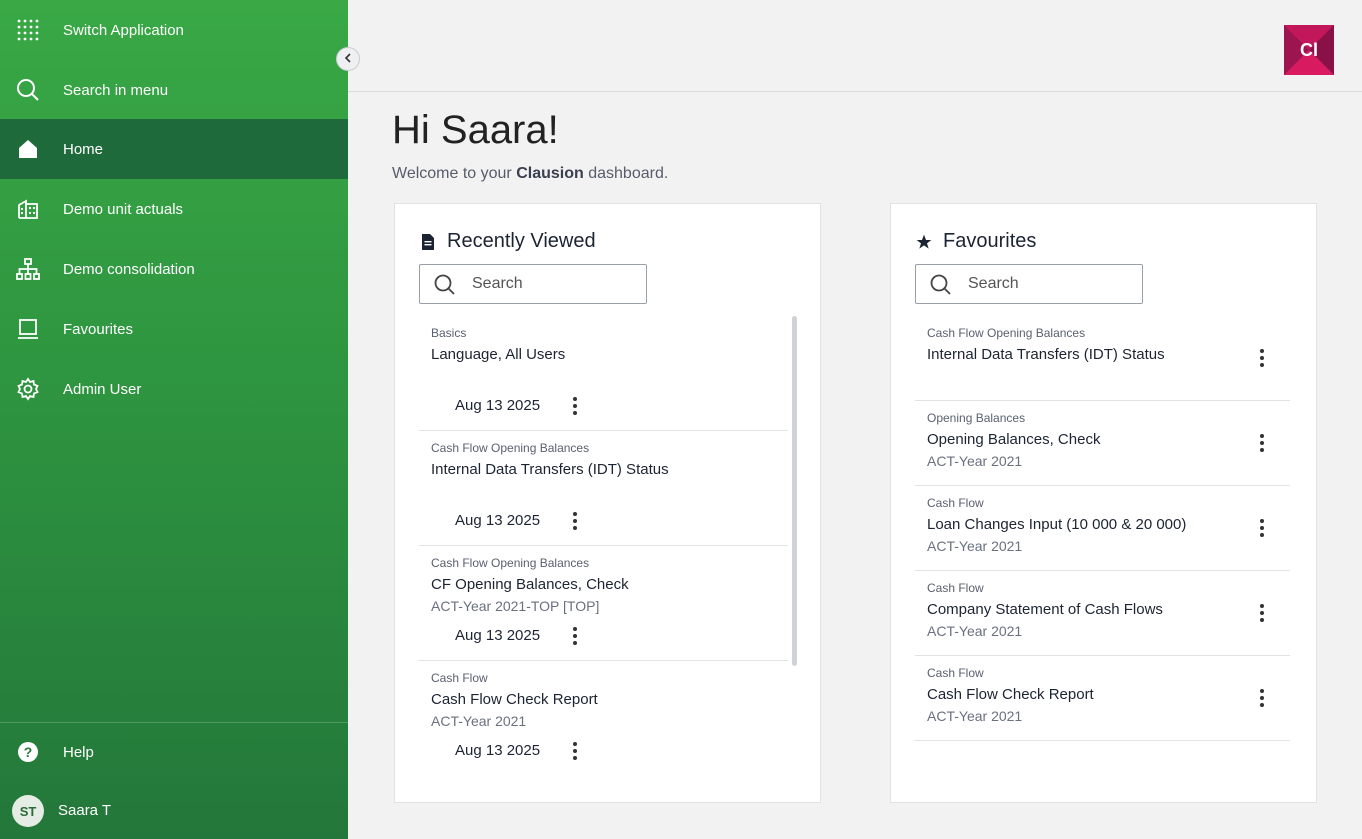  I want to click on sidebar-item-demo-unit-actuals: Demo unit actuals, so click(174, 209).